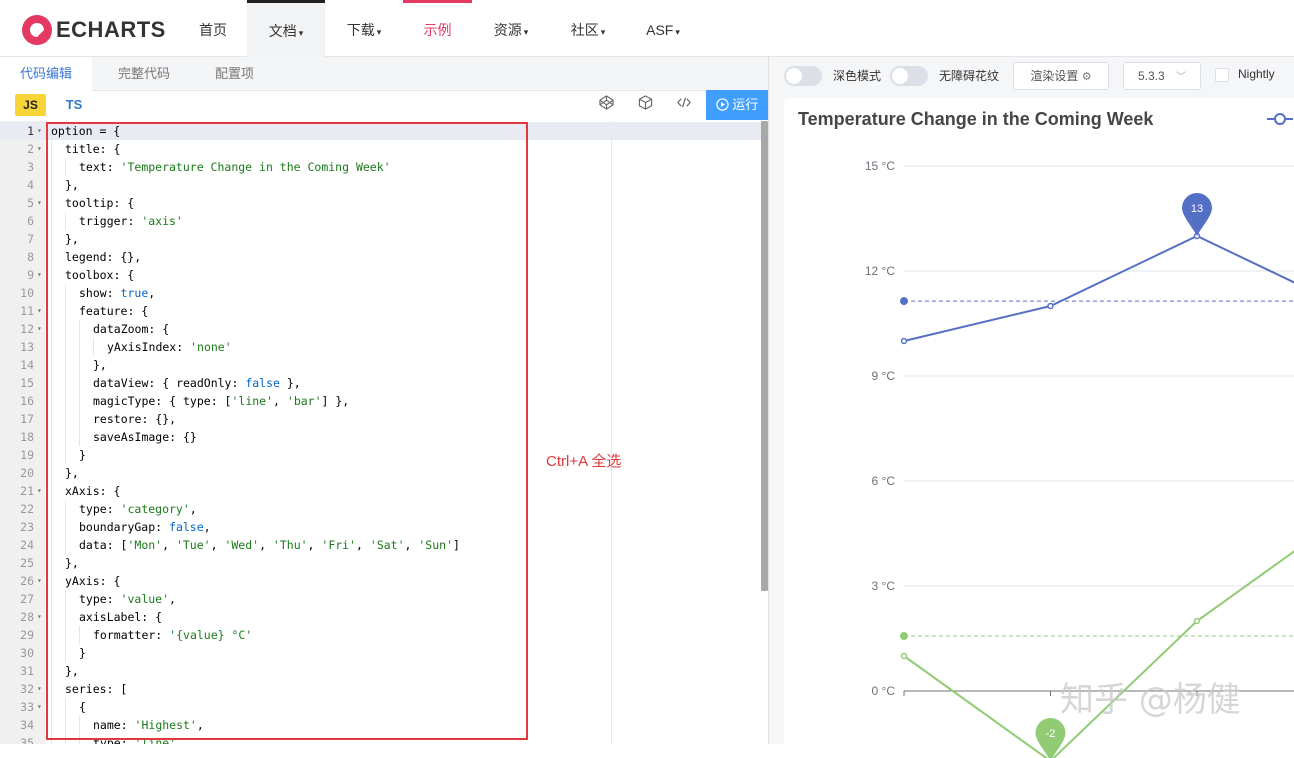 This screenshot has height=758, width=1294. Describe the element at coordinates (144, 74) in the screenshot. I see `tab-full-code: 完整代码` at that location.